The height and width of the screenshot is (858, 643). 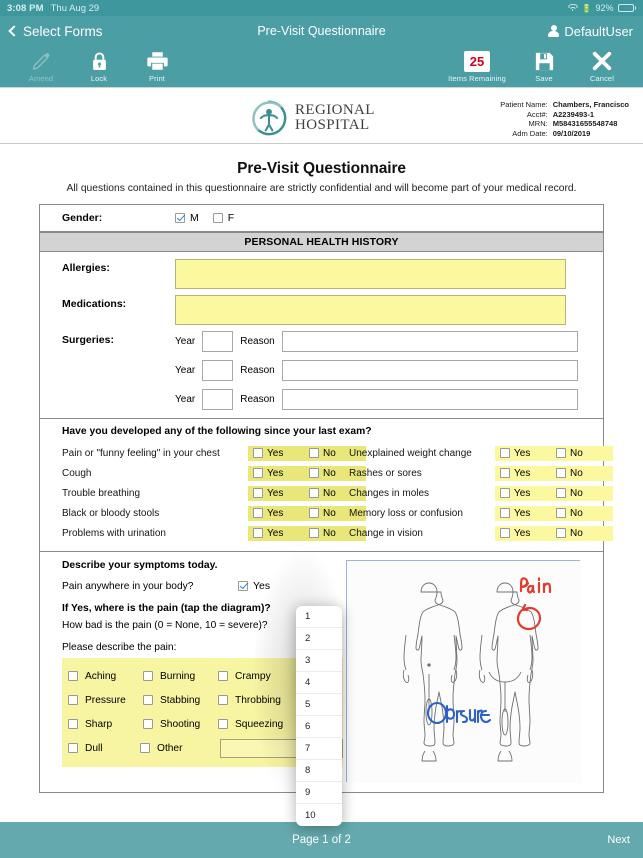 I want to click on pain-type-option: Squeezing, so click(x=257, y=724).